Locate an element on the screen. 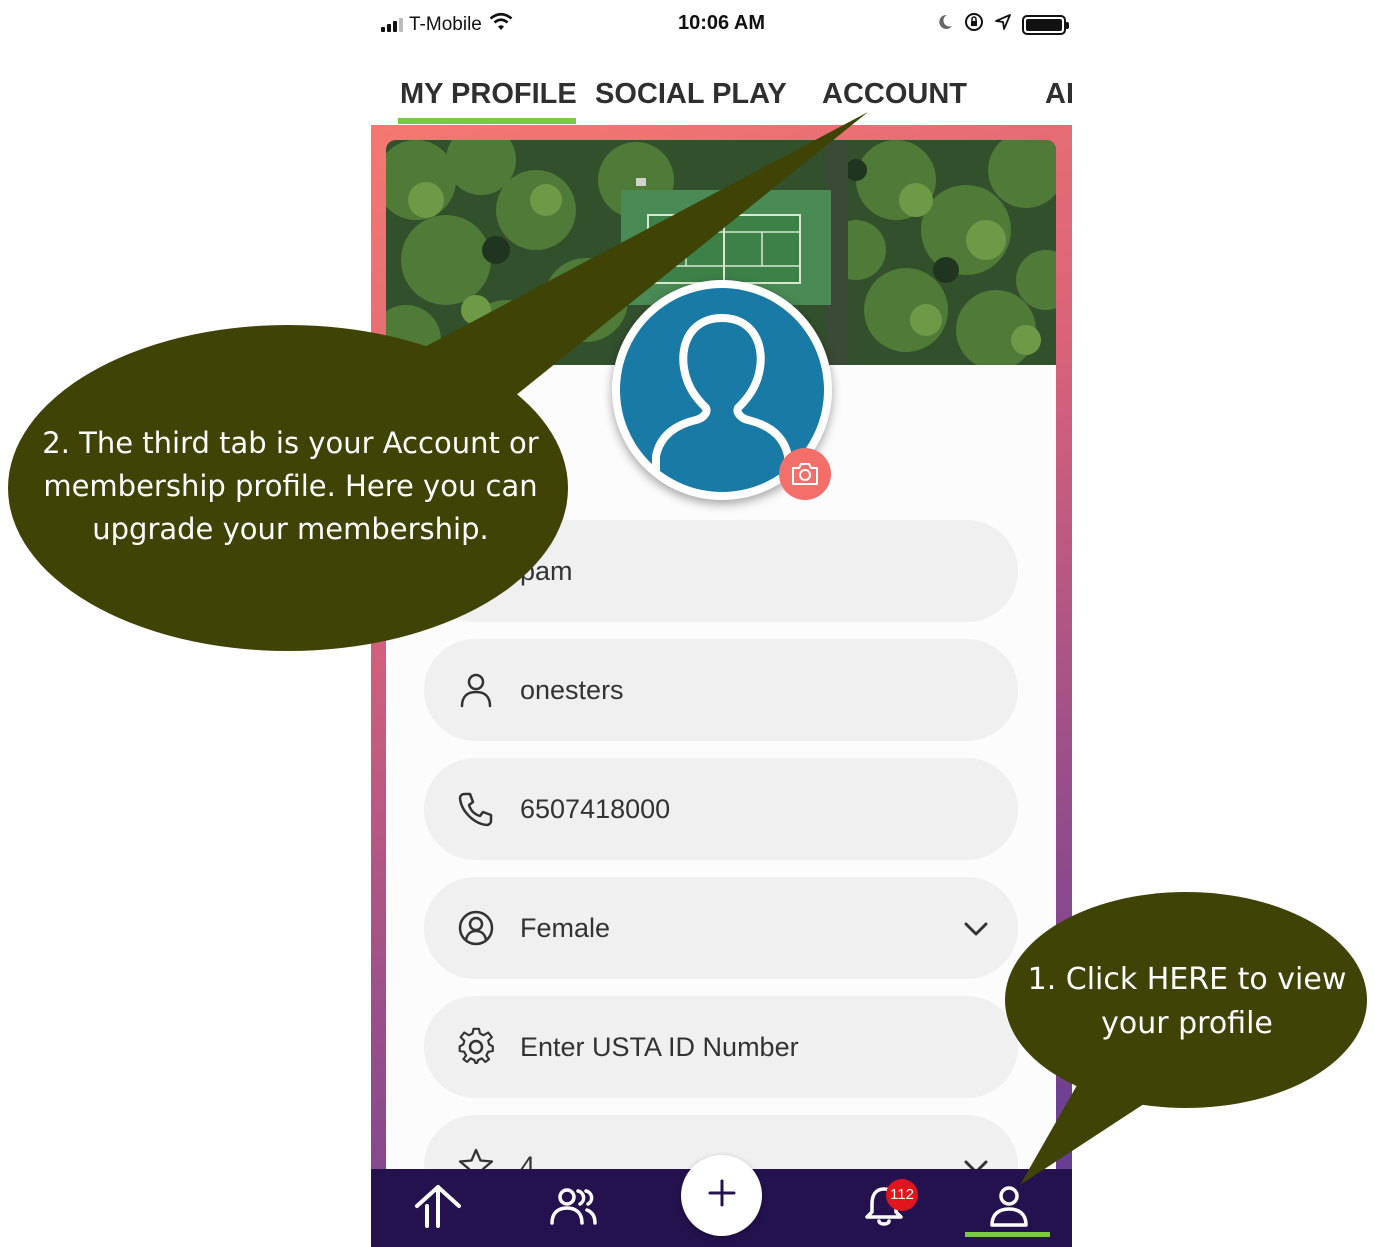 The image size is (1375, 1247). camera-icon is located at coordinates (805, 474).